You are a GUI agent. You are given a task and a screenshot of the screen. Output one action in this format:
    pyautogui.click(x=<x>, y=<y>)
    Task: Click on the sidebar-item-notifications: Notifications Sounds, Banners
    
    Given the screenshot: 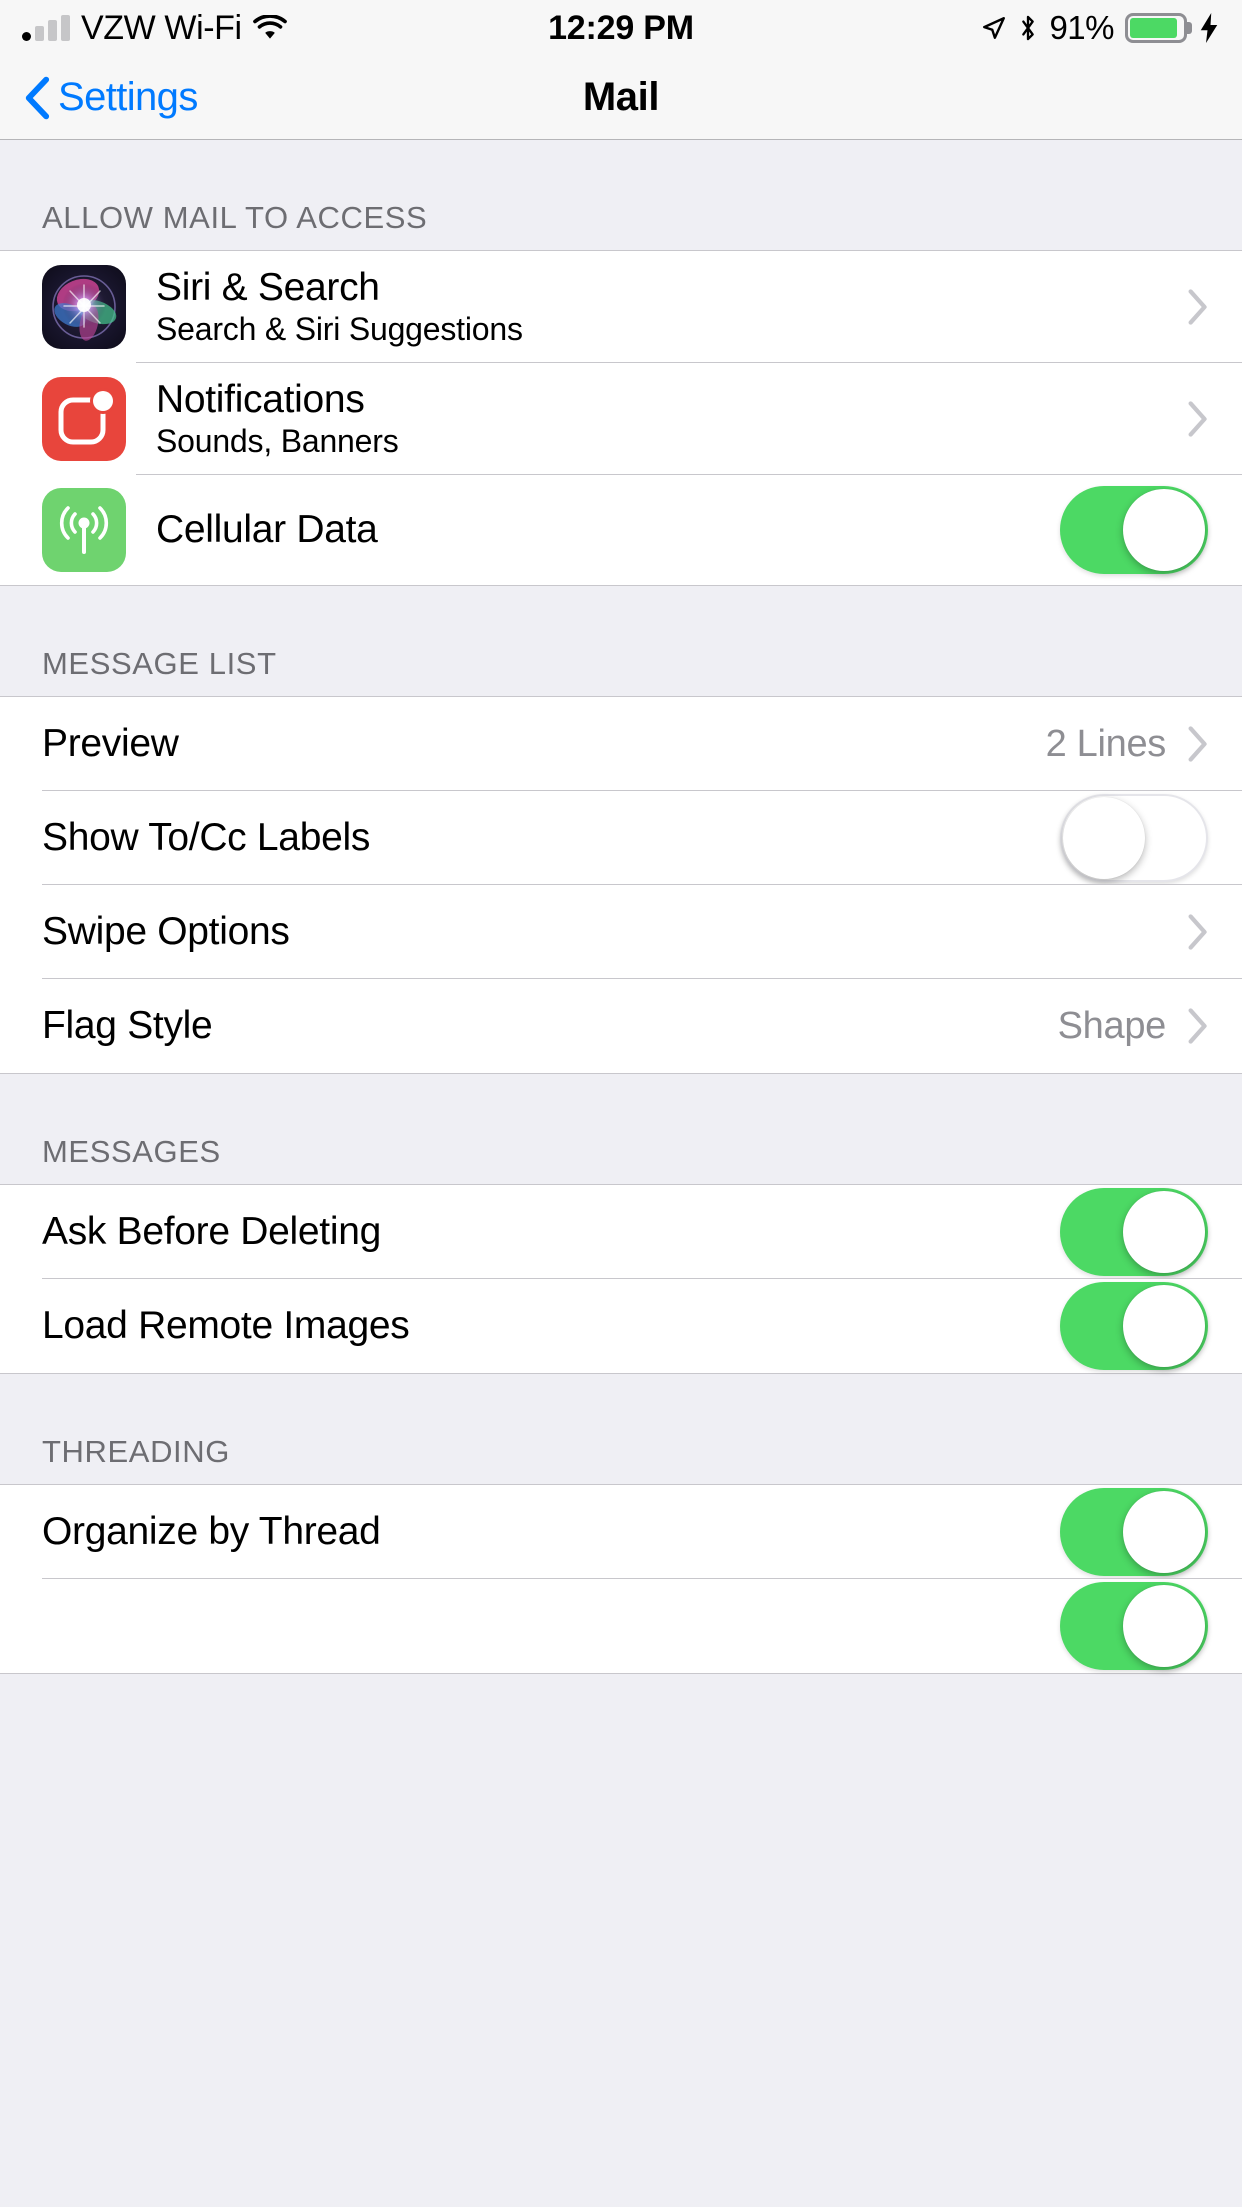 What is the action you would take?
    pyautogui.click(x=621, y=419)
    